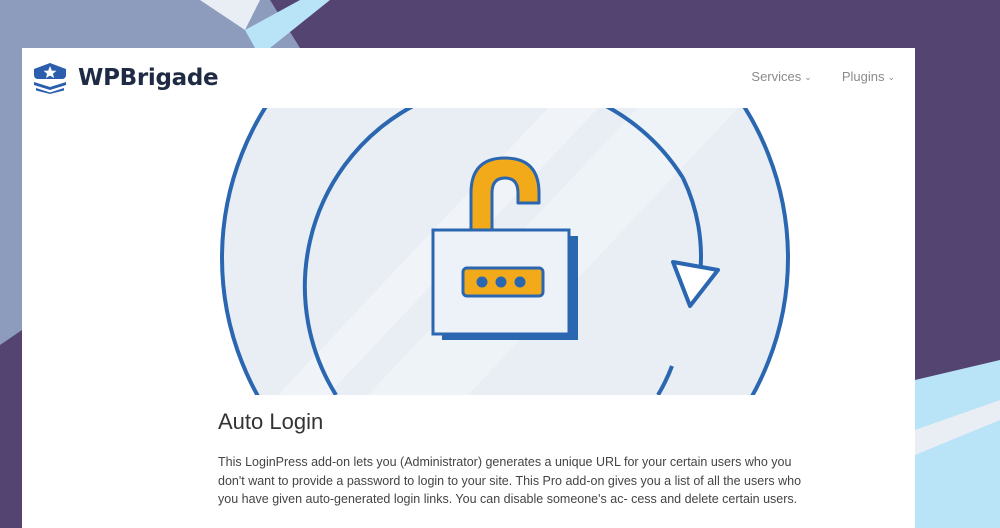 Image resolution: width=1000 pixels, height=528 pixels. Describe the element at coordinates (823, 76) in the screenshot. I see `main-navigation: Services ⌄ Plugins ⌄` at that location.